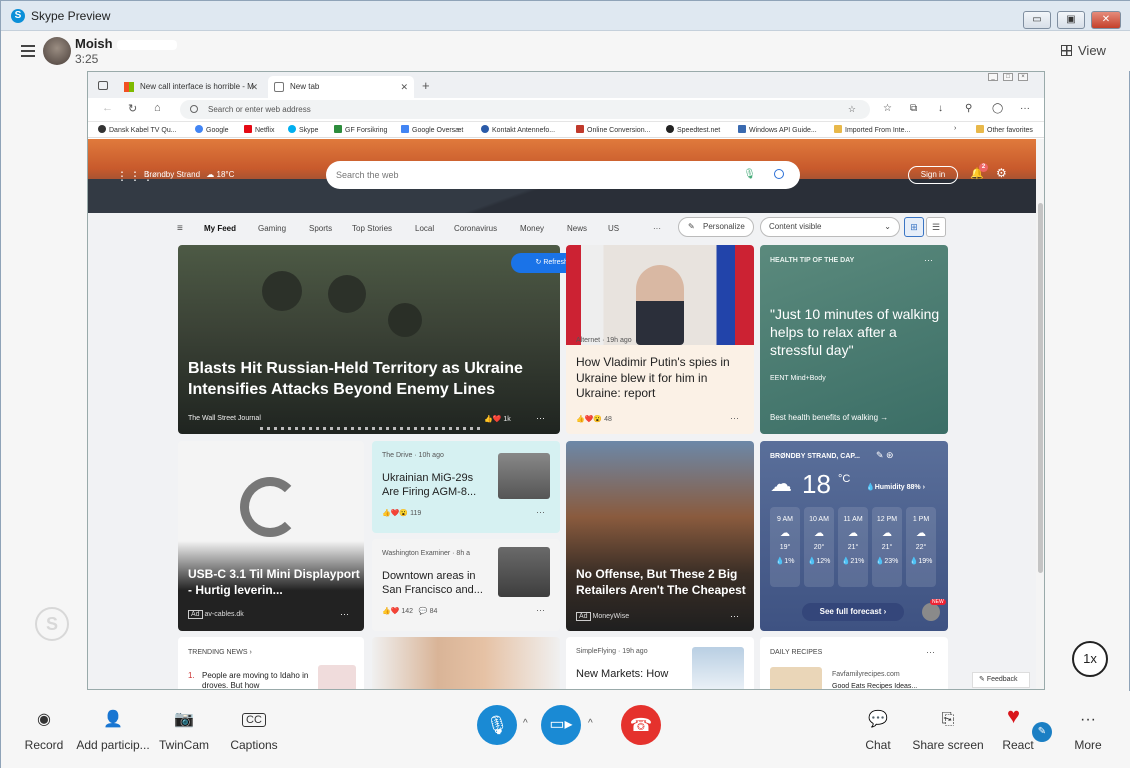  What do you see at coordinates (57, 51) in the screenshot?
I see `avatar` at bounding box center [57, 51].